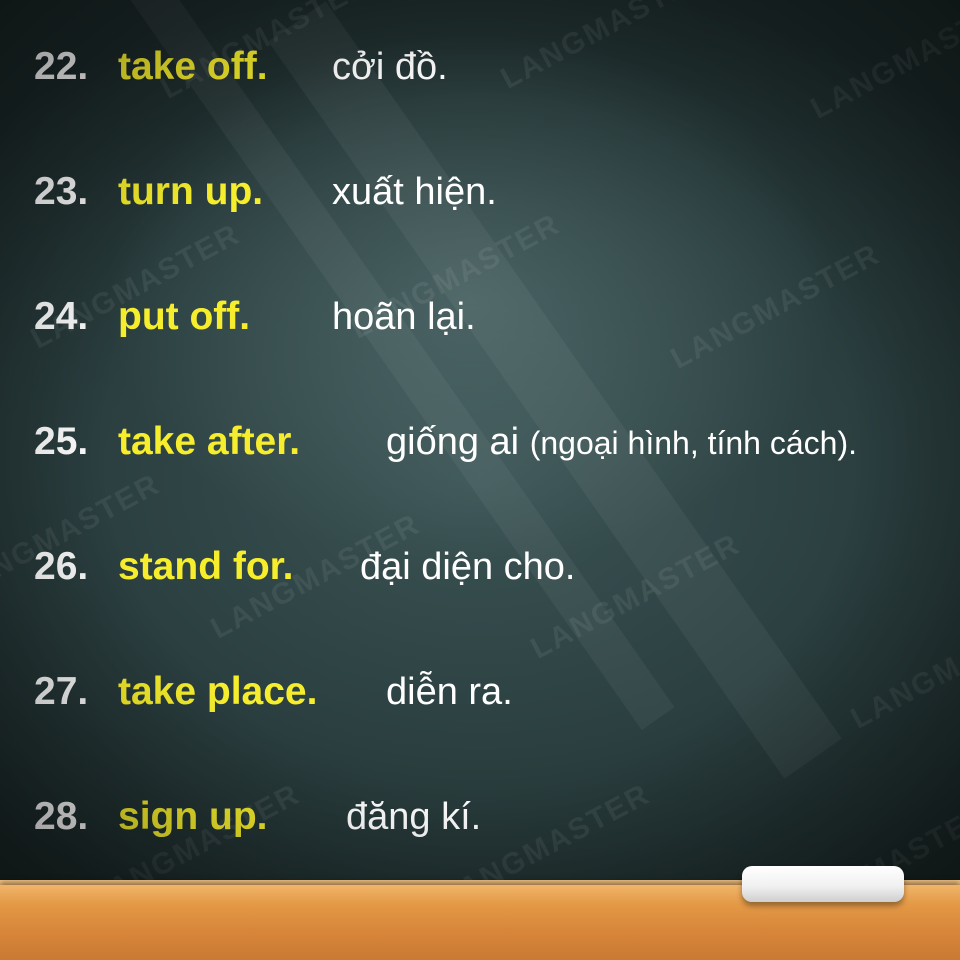 This screenshot has height=960, width=960. I want to click on meaning: hoãn lại., so click(404, 317).